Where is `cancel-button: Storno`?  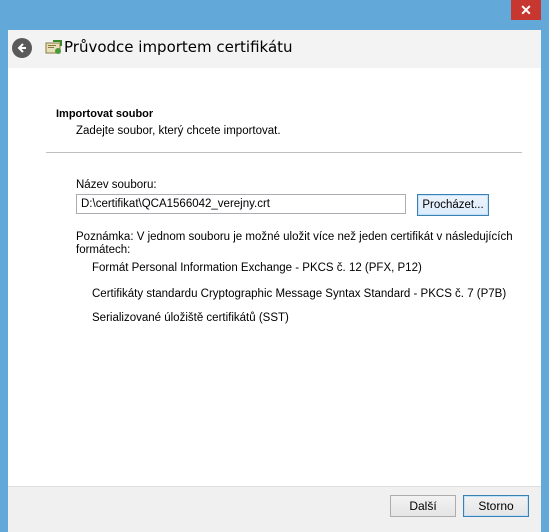 cancel-button: Storno is located at coordinates (496, 506).